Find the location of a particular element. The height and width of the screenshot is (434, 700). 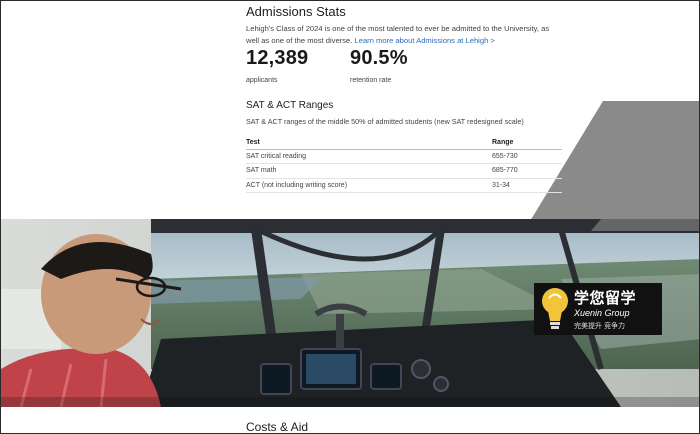

watermark-title: 学您留学 is located at coordinates (605, 298).